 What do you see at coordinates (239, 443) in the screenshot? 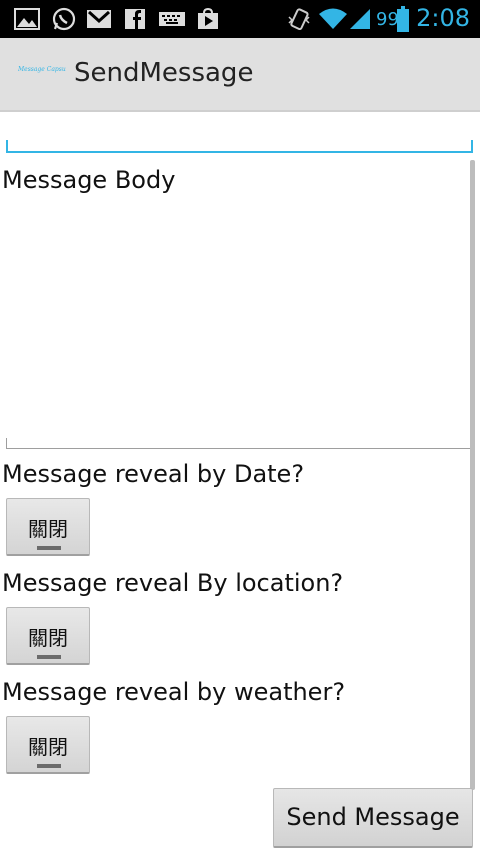
I see `message-body-underline` at bounding box center [239, 443].